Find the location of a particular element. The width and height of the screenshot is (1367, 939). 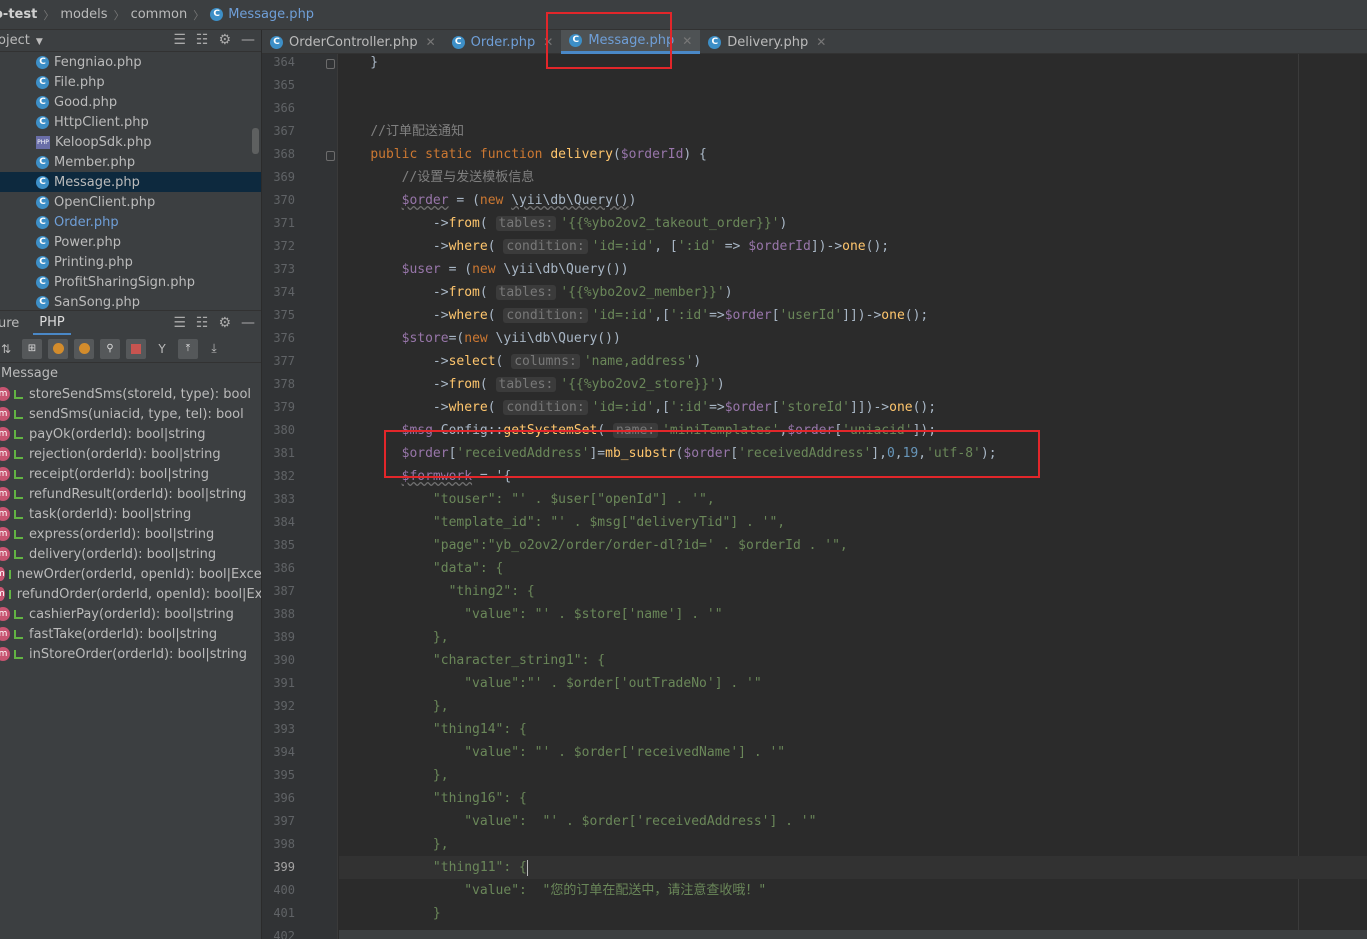

file-item: C Printing.php is located at coordinates (130, 262).